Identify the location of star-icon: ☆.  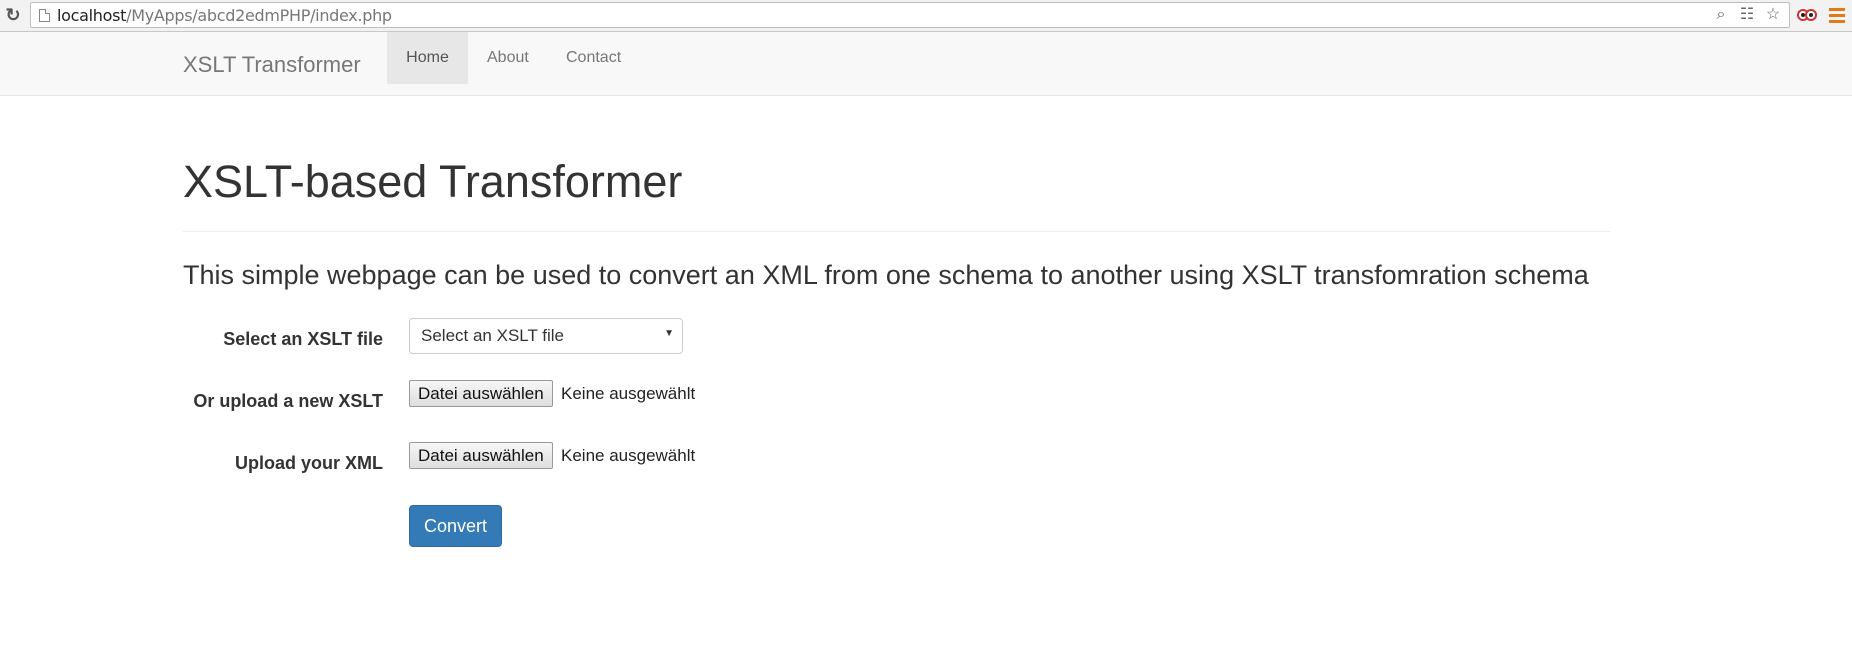
(1773, 15).